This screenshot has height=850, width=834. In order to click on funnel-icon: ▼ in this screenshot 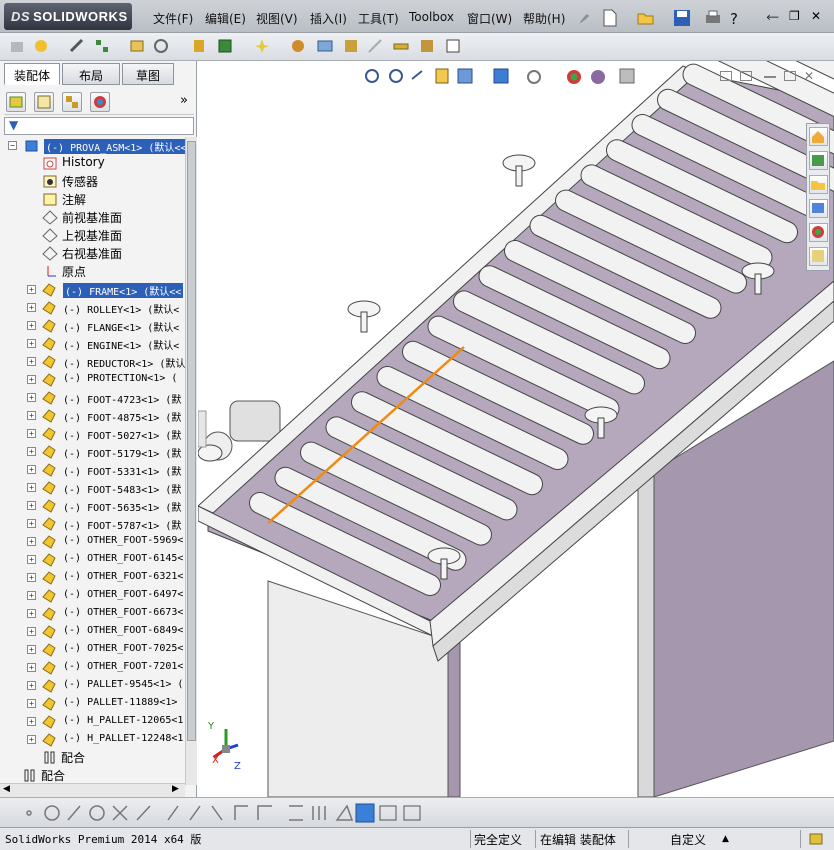, I will do `click(13, 125)`.